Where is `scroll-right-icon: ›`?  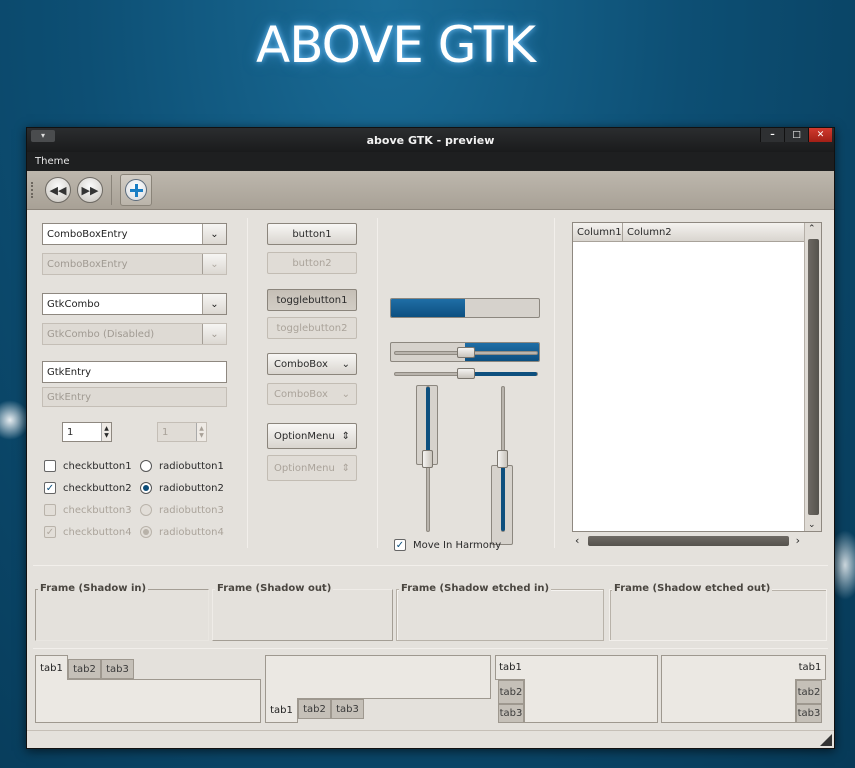 scroll-right-icon: › is located at coordinates (798, 540).